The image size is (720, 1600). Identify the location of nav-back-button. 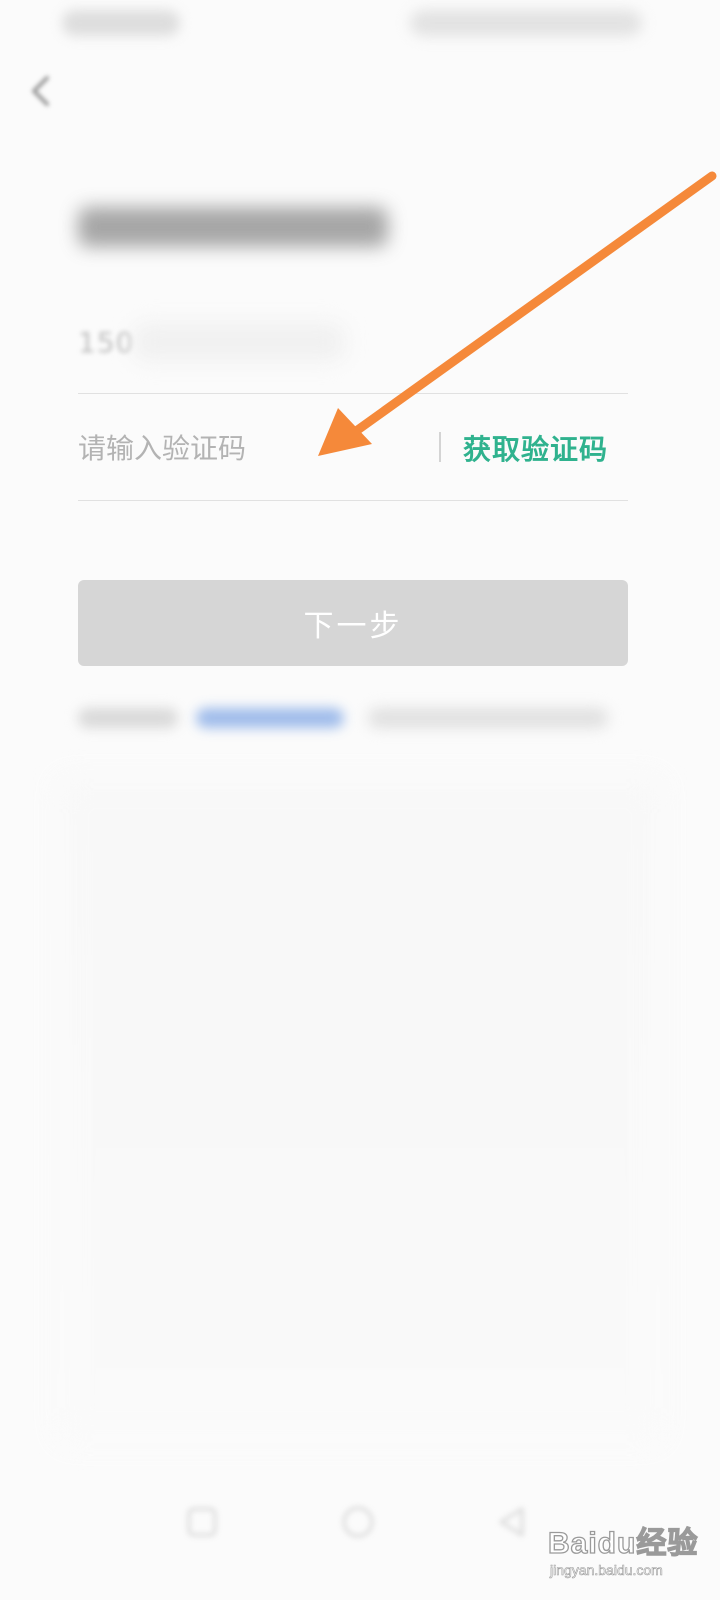
(512, 1522).